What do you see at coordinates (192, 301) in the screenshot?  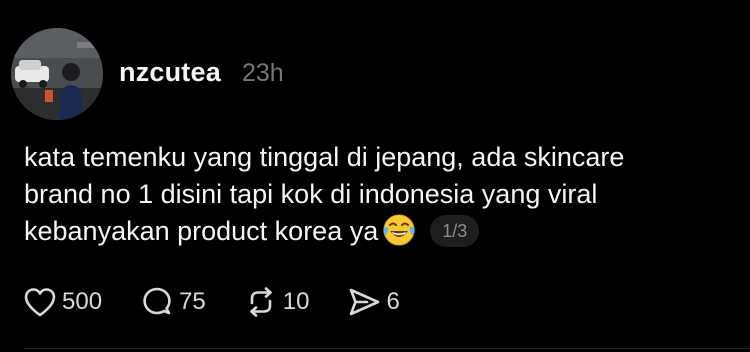 I see `reply-count: 75` at bounding box center [192, 301].